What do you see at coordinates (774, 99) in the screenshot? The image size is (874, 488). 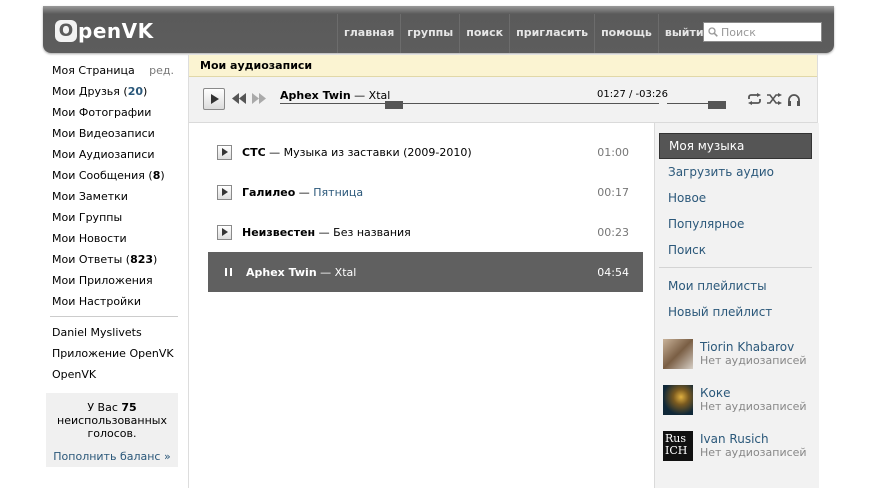 I see `shuffle-icon` at bounding box center [774, 99].